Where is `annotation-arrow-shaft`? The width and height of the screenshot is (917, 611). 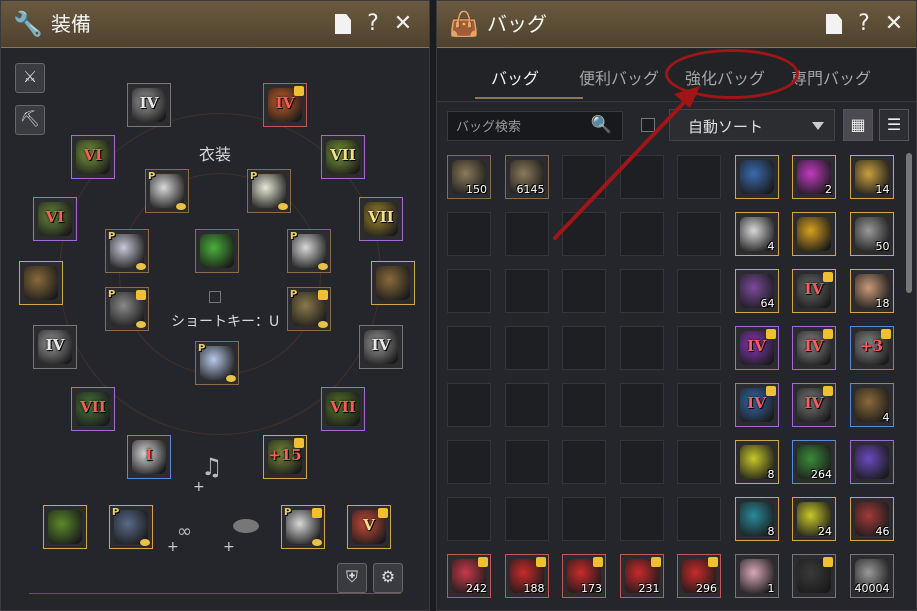 annotation-arrow-shaft is located at coordinates (624, 165).